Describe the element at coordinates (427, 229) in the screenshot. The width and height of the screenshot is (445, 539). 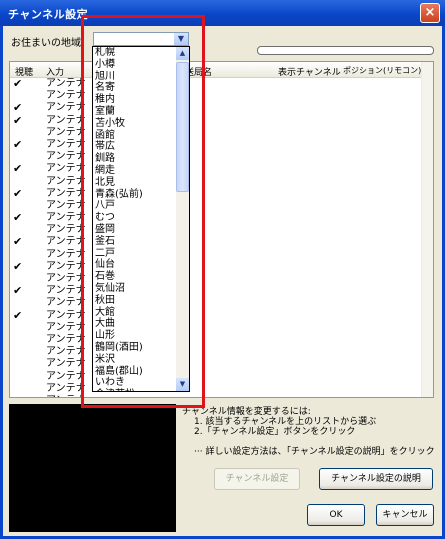
I see `list-scrollbar` at that location.